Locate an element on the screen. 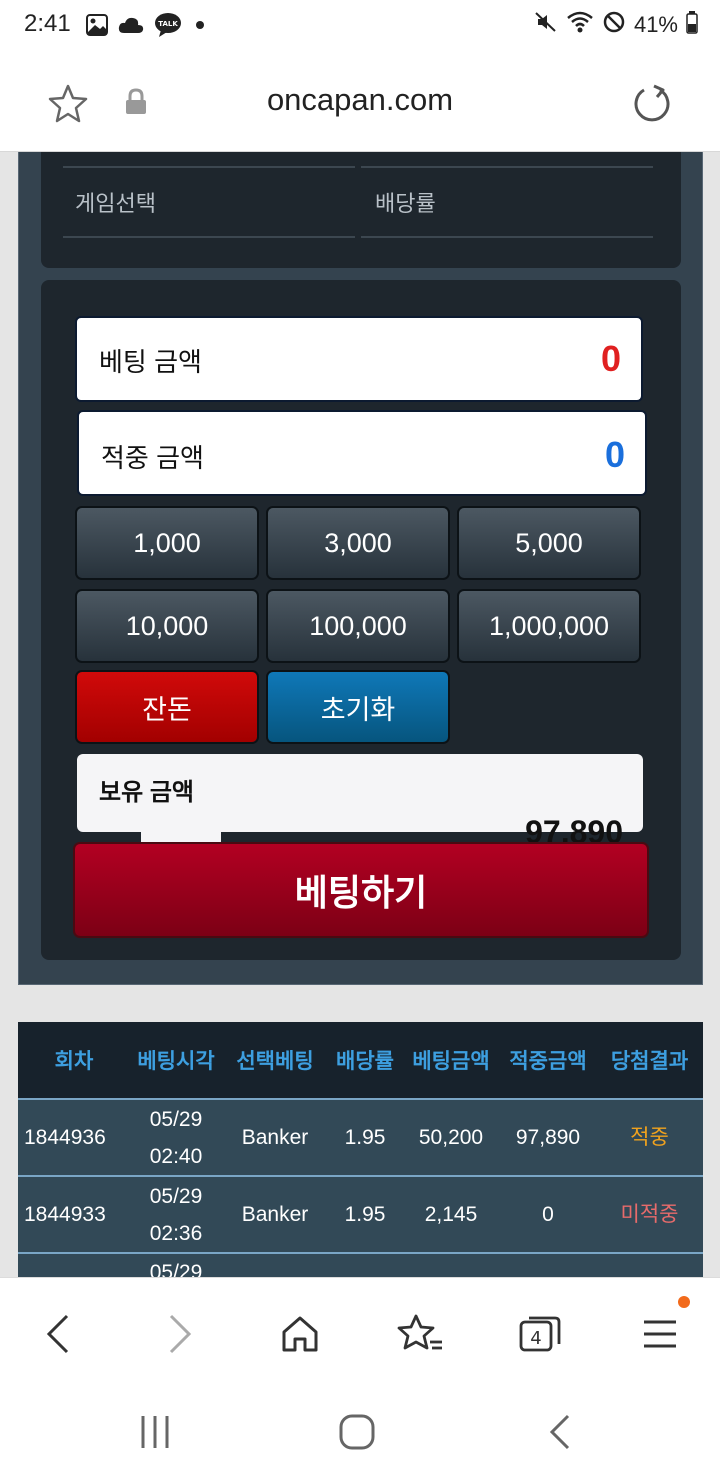 The image size is (720, 1480). win-amount-box: 적중 금액 0 is located at coordinates (362, 453).